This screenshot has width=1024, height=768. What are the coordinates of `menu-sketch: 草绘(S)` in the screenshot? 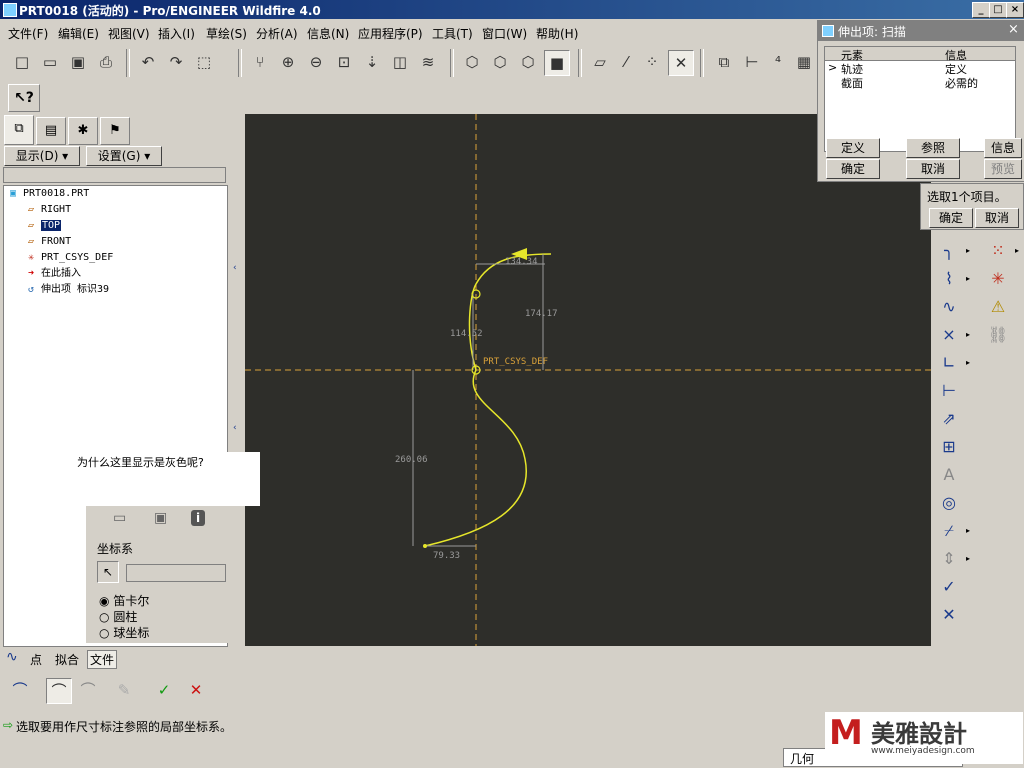 It's located at (226, 33).